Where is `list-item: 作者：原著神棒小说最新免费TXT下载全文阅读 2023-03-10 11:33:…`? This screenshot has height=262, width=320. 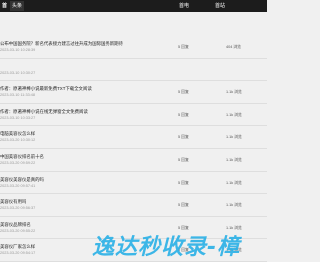 list-item: 作者：原著神棒小说最新免费TXT下载全文阅读 2023-03-10 11:33:… is located at coordinates (133, 92).